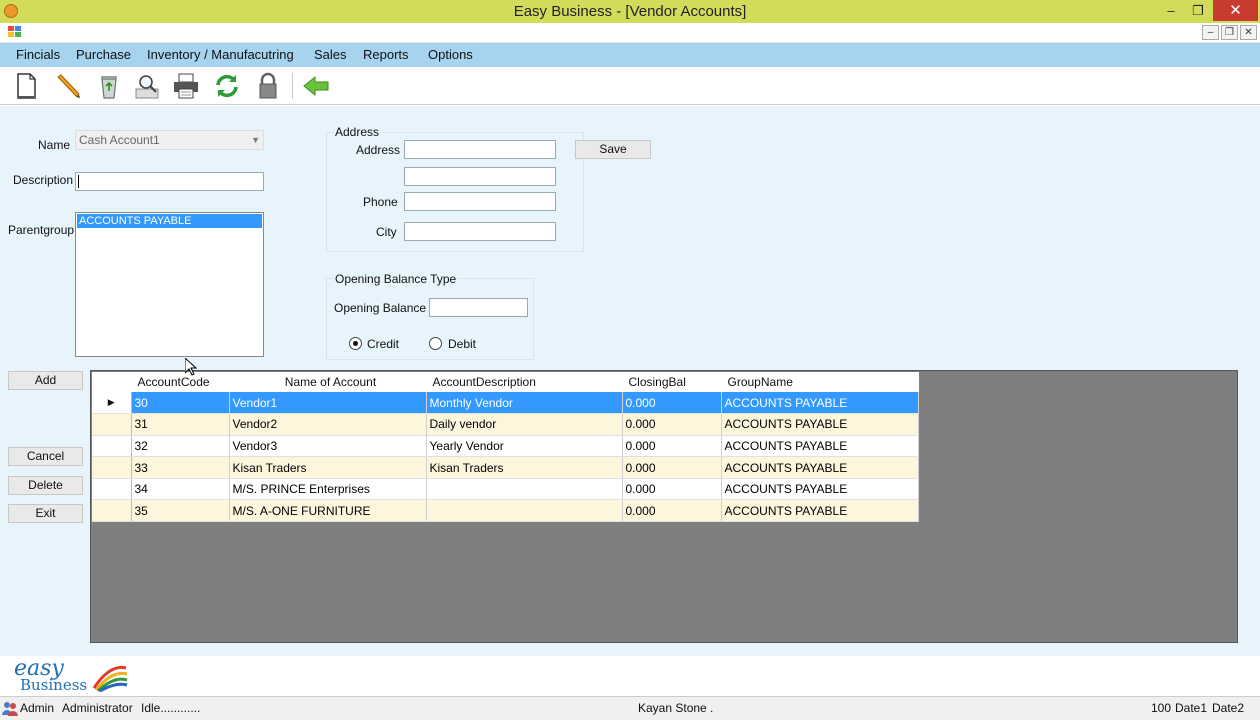 The image size is (1260, 720). What do you see at coordinates (147, 86) in the screenshot?
I see `search-magnifier-icon` at bounding box center [147, 86].